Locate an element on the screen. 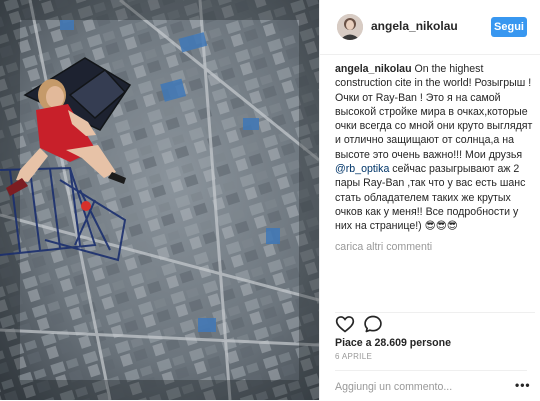 The width and height of the screenshot is (540, 401). follow-button: Segui is located at coordinates (509, 27).